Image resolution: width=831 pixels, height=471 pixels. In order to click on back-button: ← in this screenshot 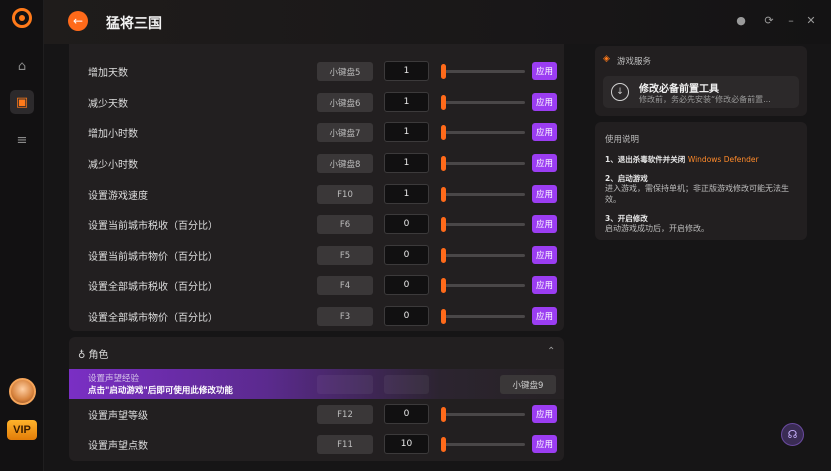, I will do `click(78, 21)`.